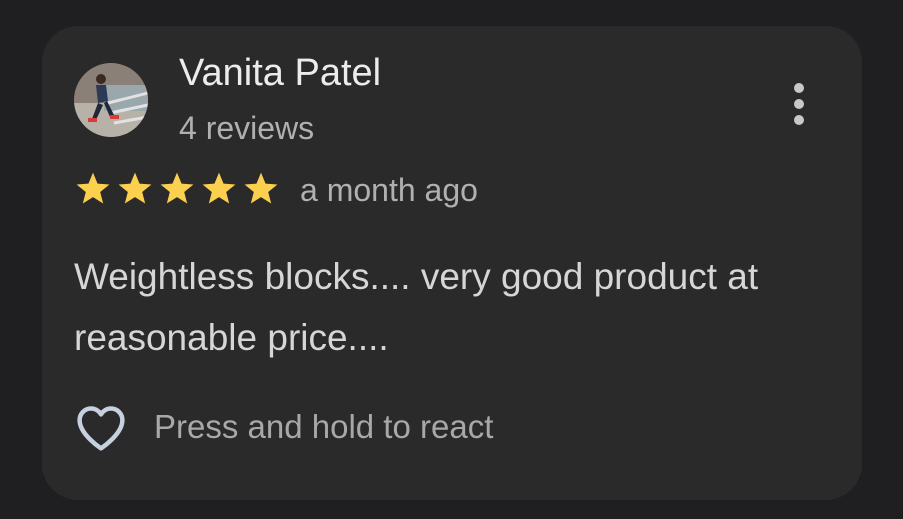 This screenshot has width=903, height=519. I want to click on star-rating, so click(177, 189).